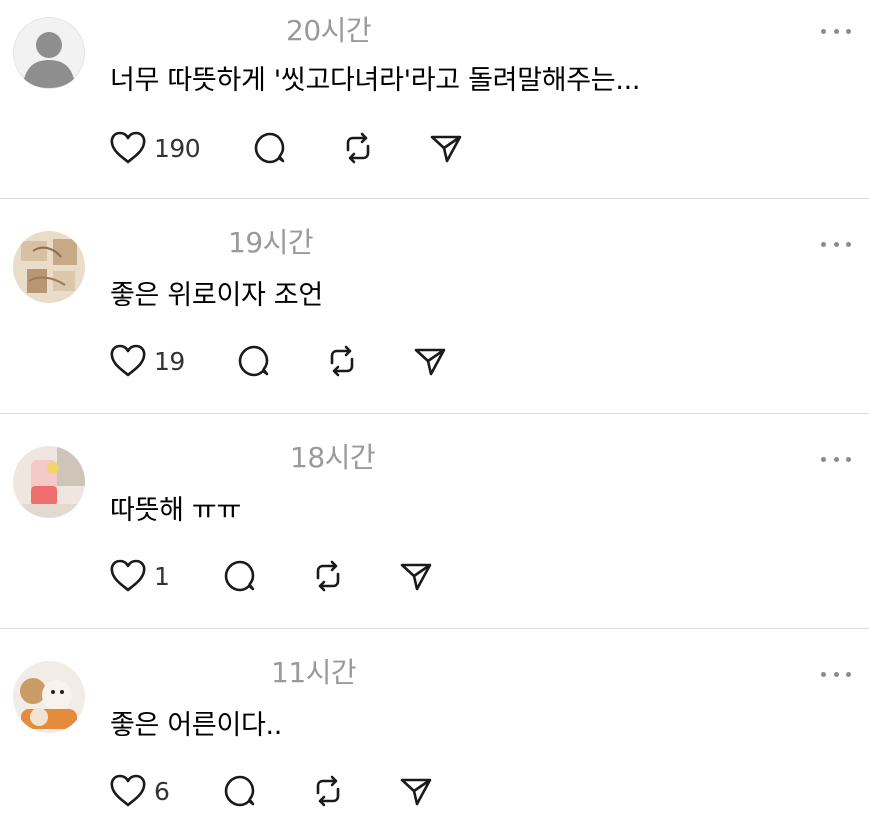 The image size is (869, 821). What do you see at coordinates (169, 361) in the screenshot?
I see `like-count: 19` at bounding box center [169, 361].